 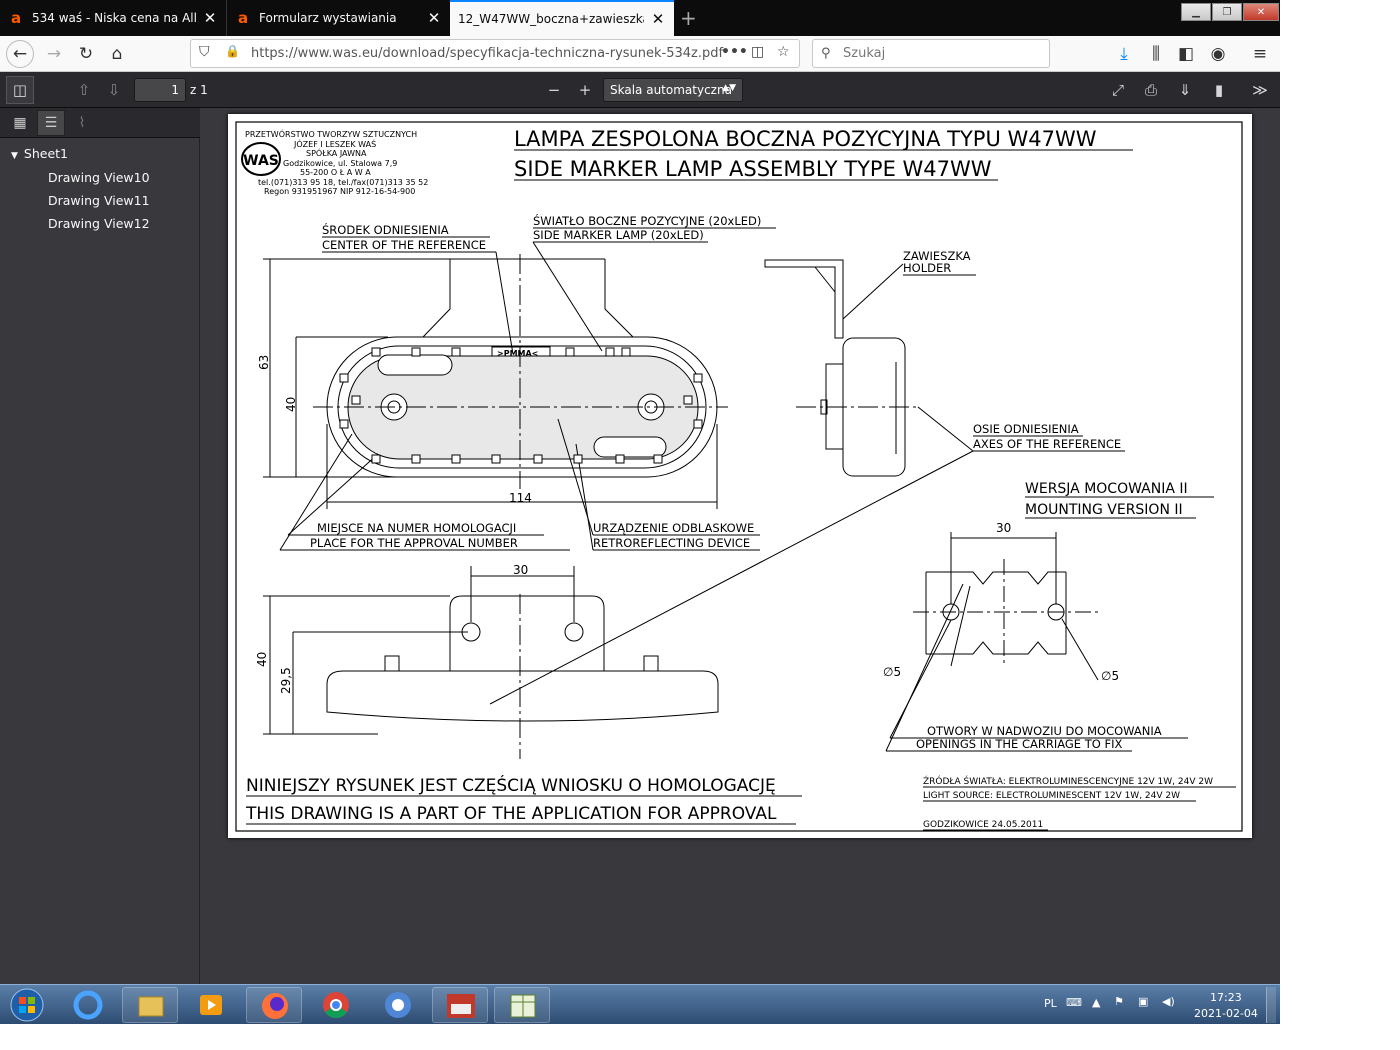 I want to click on sam-app-icon, so click(x=460, y=1005).